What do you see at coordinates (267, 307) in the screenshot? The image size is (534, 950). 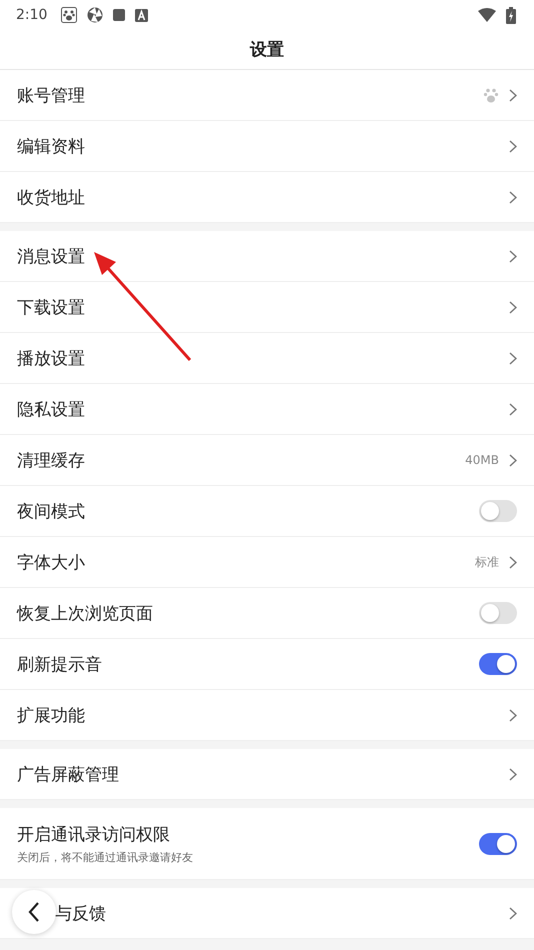 I see `settings-row: 下载设置` at bounding box center [267, 307].